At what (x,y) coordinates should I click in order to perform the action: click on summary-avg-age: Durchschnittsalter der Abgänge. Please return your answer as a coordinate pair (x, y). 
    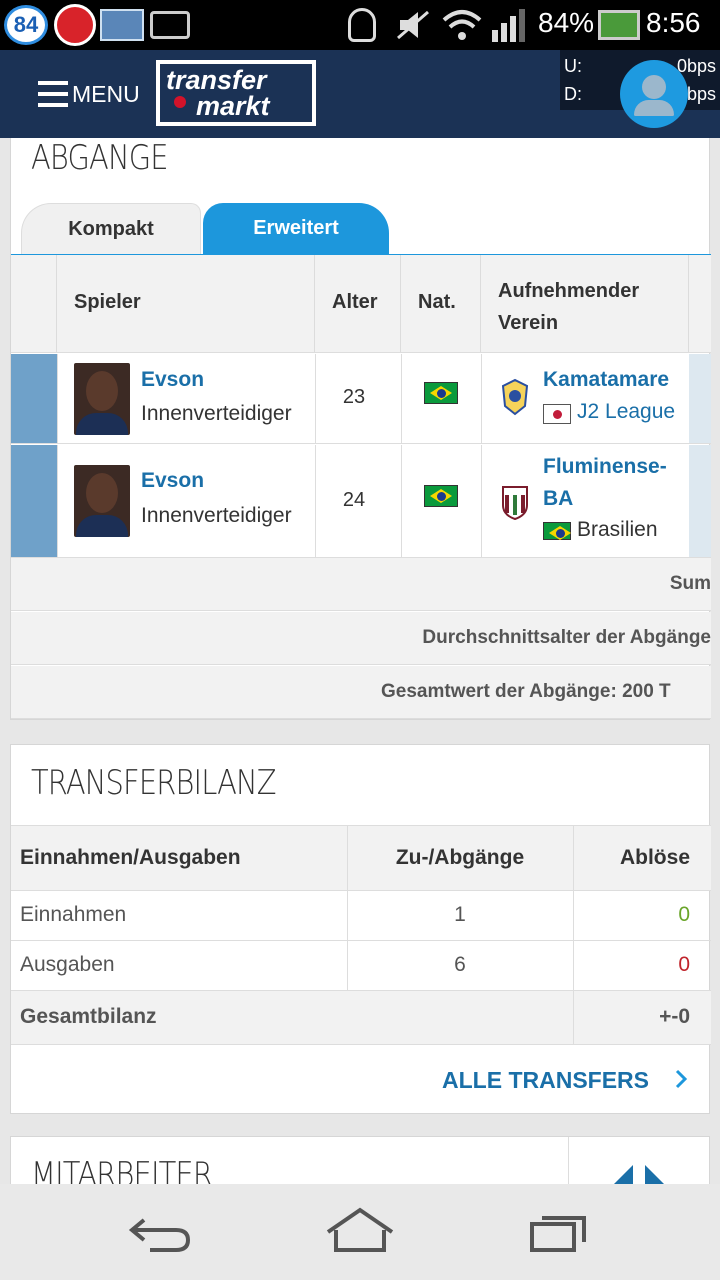
    Looking at the image, I should click on (566, 637).